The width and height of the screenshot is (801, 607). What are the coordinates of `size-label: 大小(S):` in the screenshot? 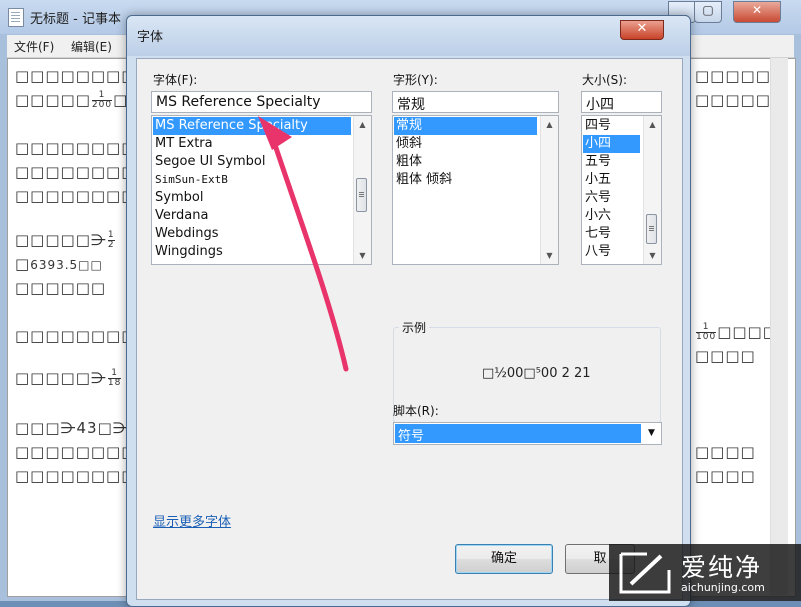 It's located at (605, 80).